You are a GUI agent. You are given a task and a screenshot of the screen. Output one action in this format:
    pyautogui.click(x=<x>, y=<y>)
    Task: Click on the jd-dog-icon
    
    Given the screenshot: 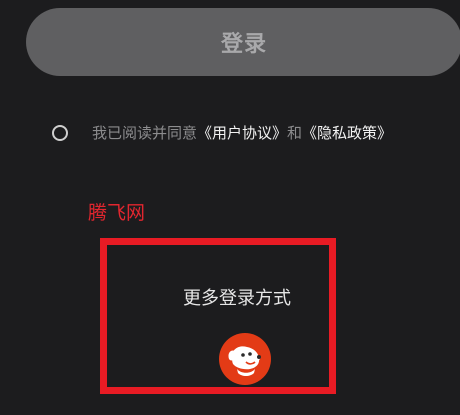 What is the action you would take?
    pyautogui.click(x=245, y=359)
    